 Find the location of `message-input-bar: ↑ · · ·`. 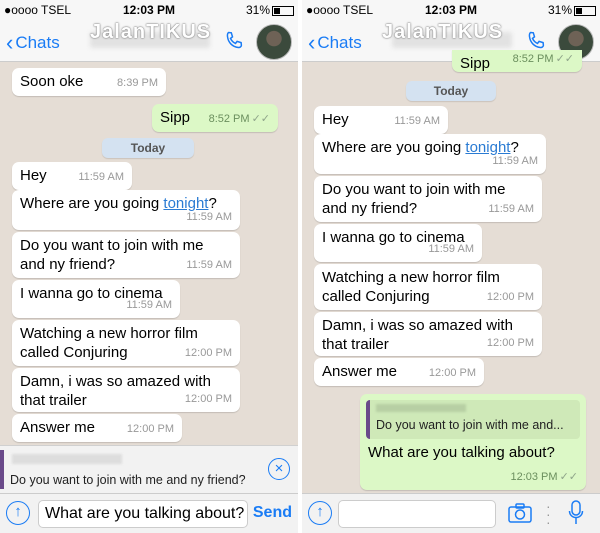

message-input-bar: ↑ · · · is located at coordinates (451, 513).